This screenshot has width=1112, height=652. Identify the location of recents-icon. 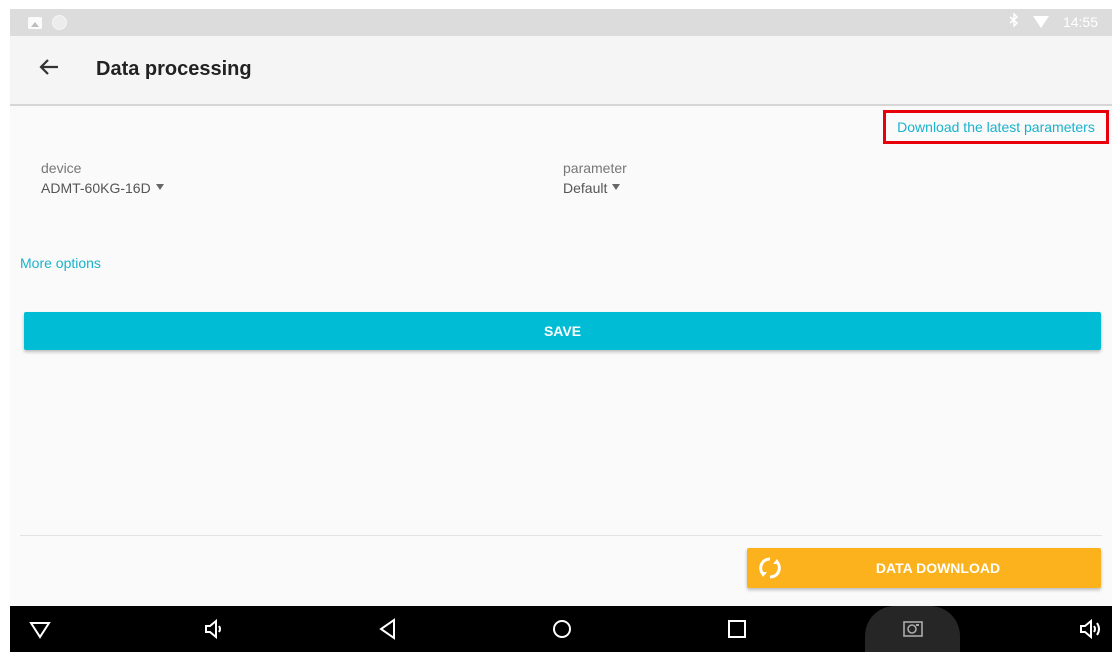
(737, 629).